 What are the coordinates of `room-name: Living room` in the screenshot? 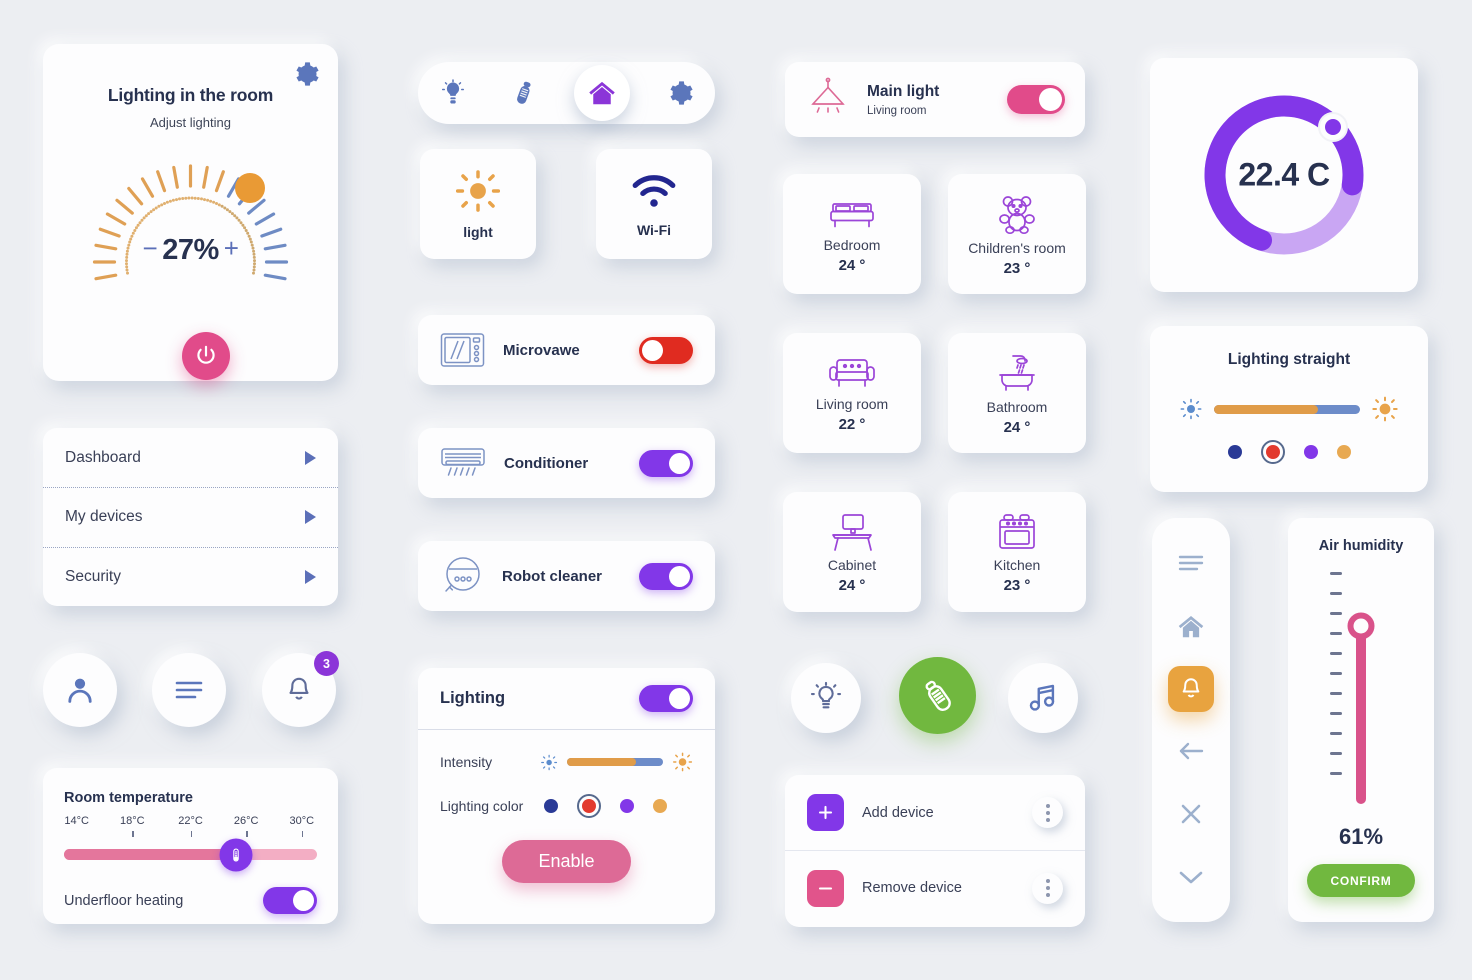 It's located at (852, 403).